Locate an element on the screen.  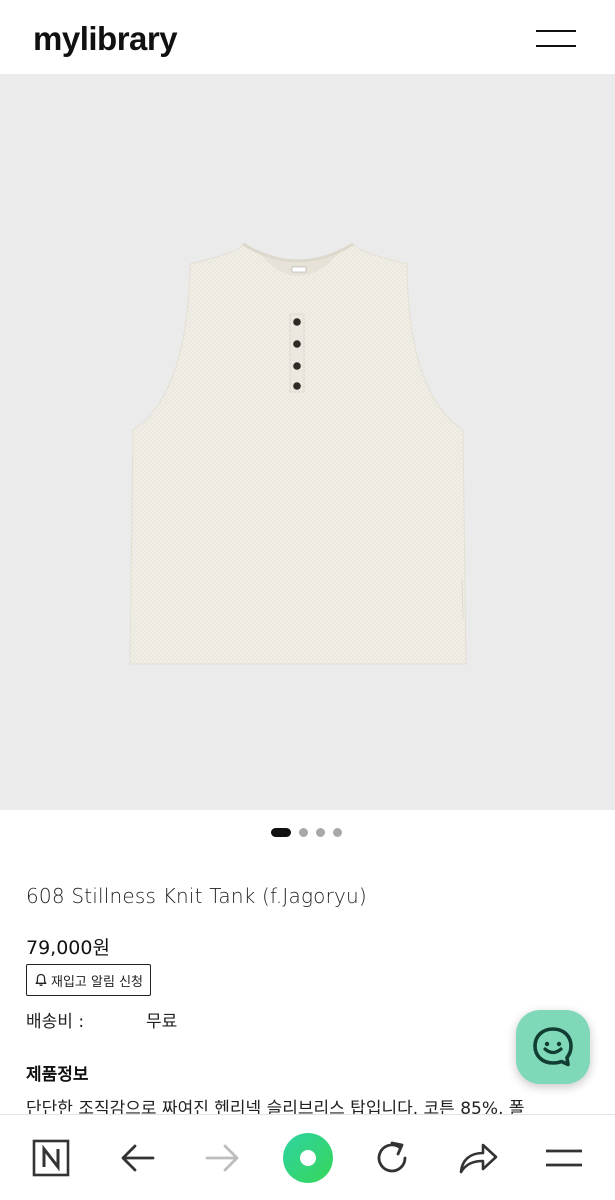
naver-home-icon is located at coordinates (51, 1158).